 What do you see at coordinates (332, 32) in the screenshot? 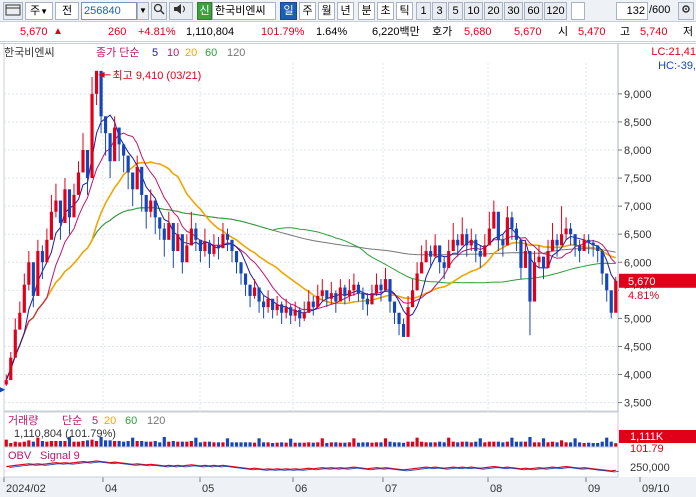
I see `turnover-rate: 1.64%` at bounding box center [332, 32].